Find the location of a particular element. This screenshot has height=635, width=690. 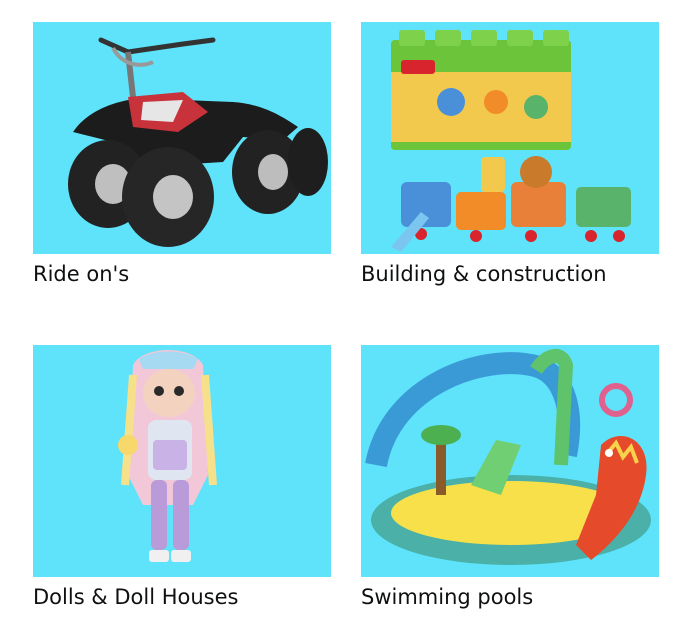

tile-label: Building & construction is located at coordinates (510, 274).